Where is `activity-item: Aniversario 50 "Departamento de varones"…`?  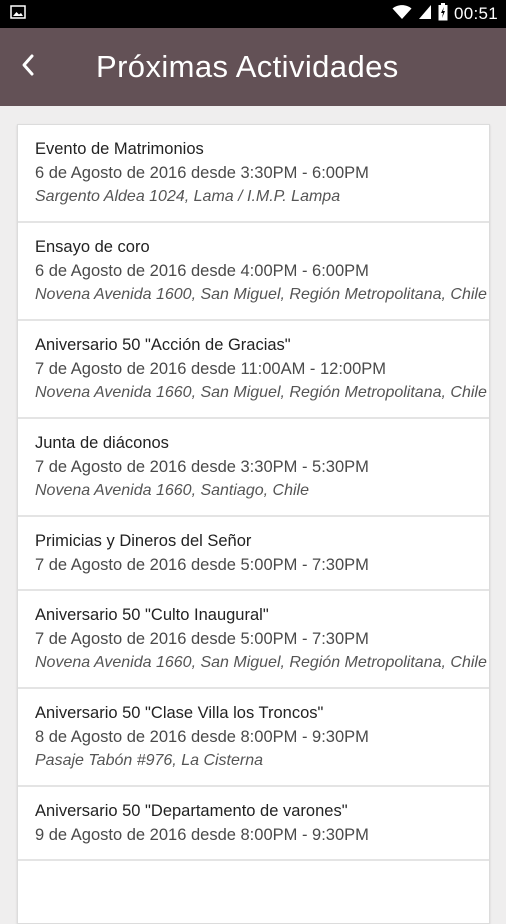 activity-item: Aniversario 50 "Departamento de varones"… is located at coordinates (253, 824).